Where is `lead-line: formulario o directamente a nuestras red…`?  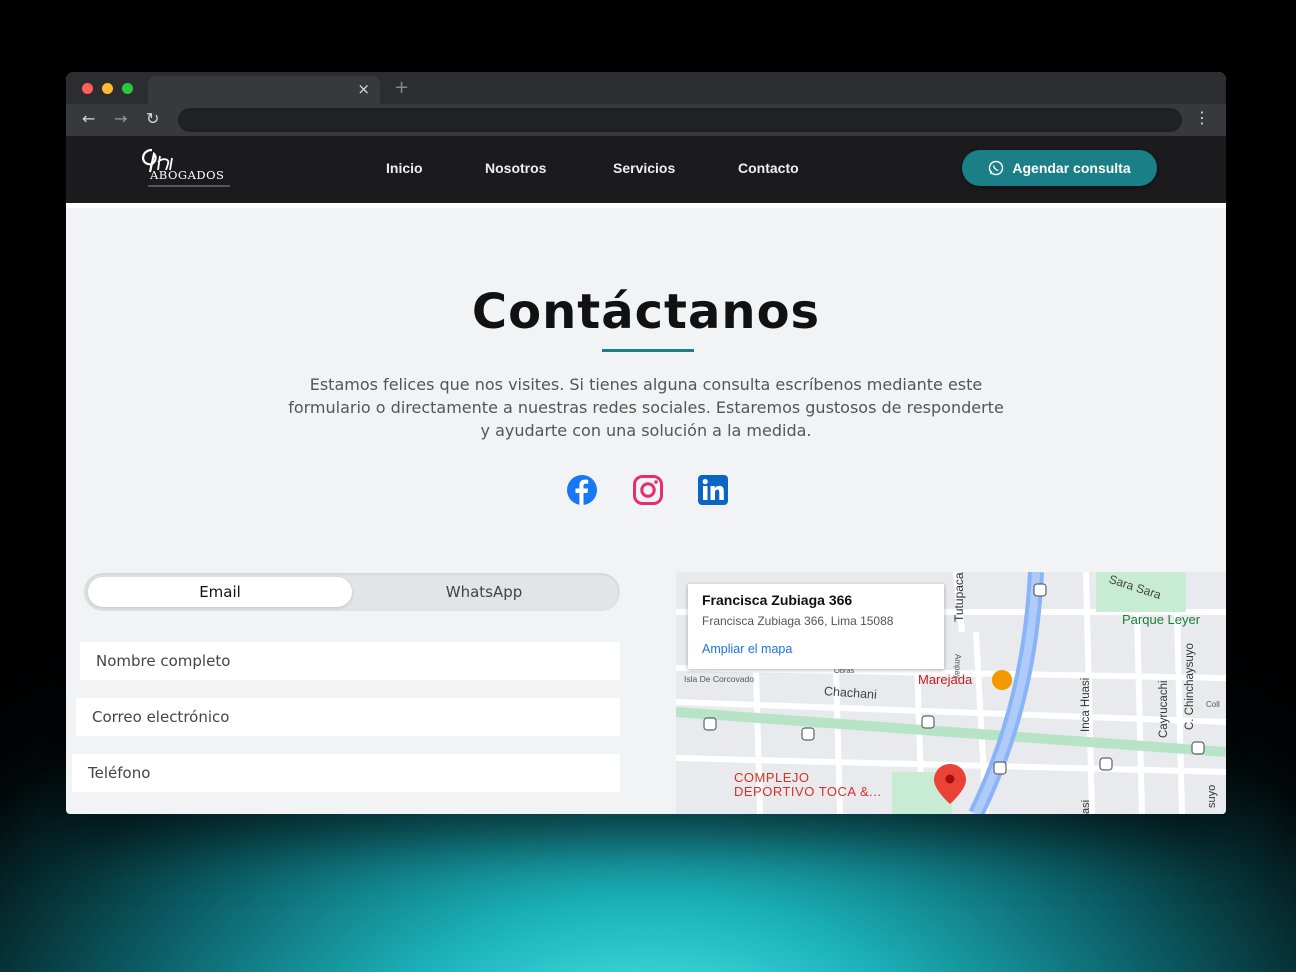
lead-line: formulario o directamente a nuestras red… is located at coordinates (646, 407).